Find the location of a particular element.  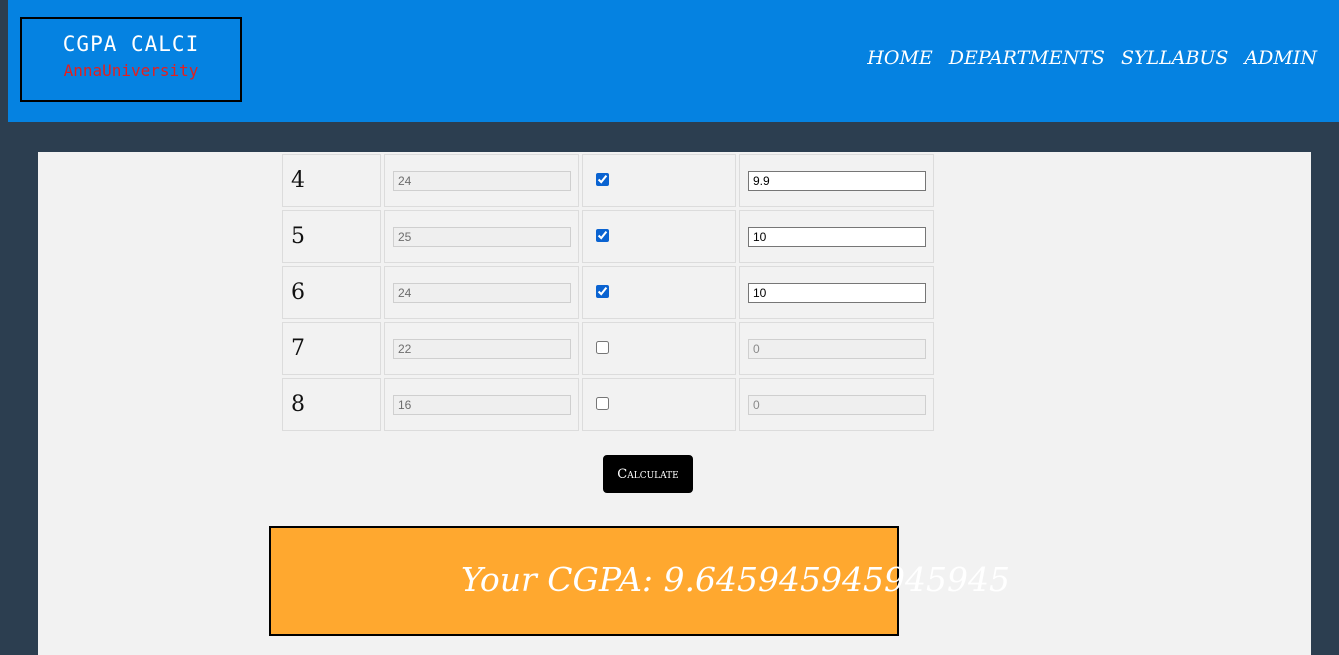

table-row: 8 is located at coordinates (608, 404).